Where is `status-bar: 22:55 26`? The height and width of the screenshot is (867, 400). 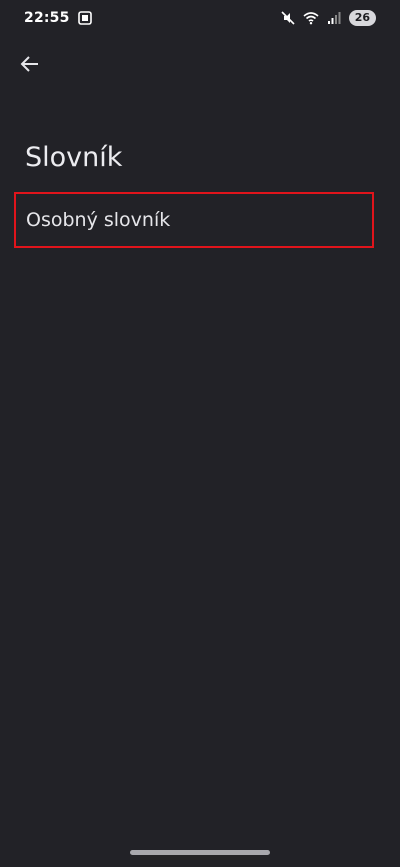
status-bar: 22:55 26 is located at coordinates (200, 18).